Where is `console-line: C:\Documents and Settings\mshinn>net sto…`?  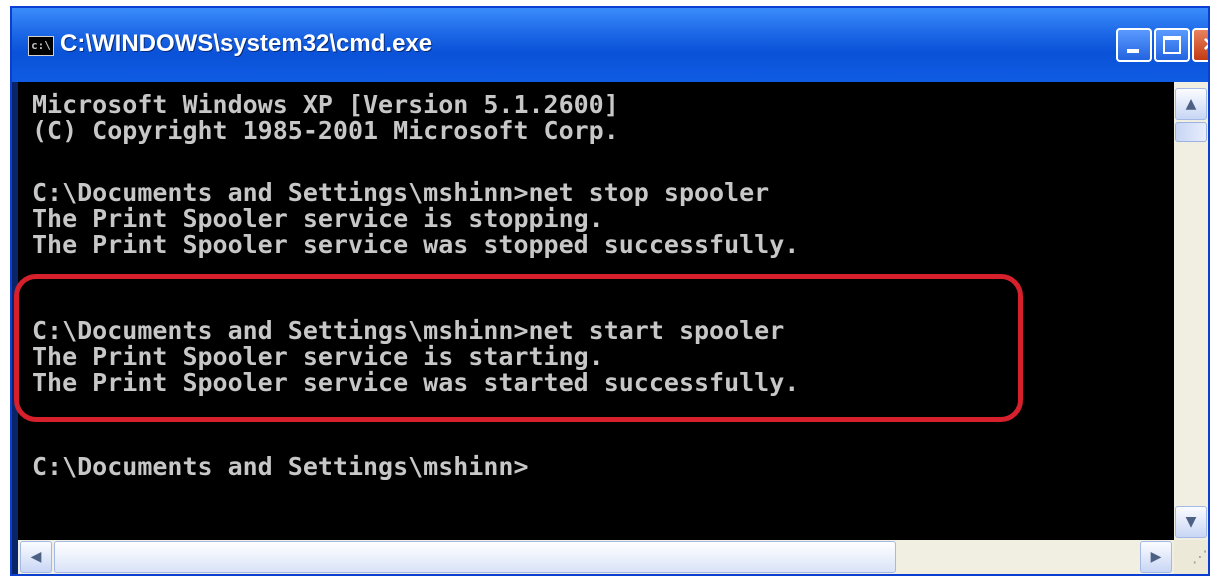 console-line: C:\Documents and Settings\mshinn>net sto… is located at coordinates (401, 192).